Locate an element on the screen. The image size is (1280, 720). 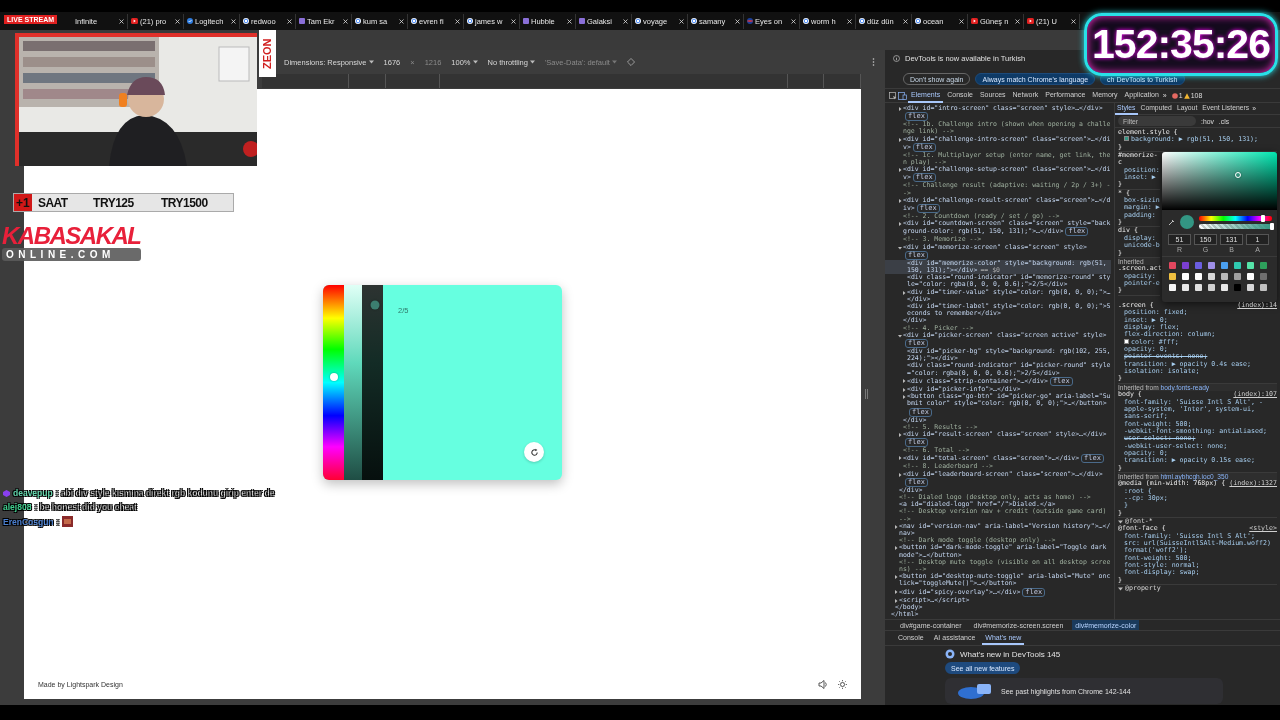
price-label: TRY1500 is located at coordinates (183, 202).